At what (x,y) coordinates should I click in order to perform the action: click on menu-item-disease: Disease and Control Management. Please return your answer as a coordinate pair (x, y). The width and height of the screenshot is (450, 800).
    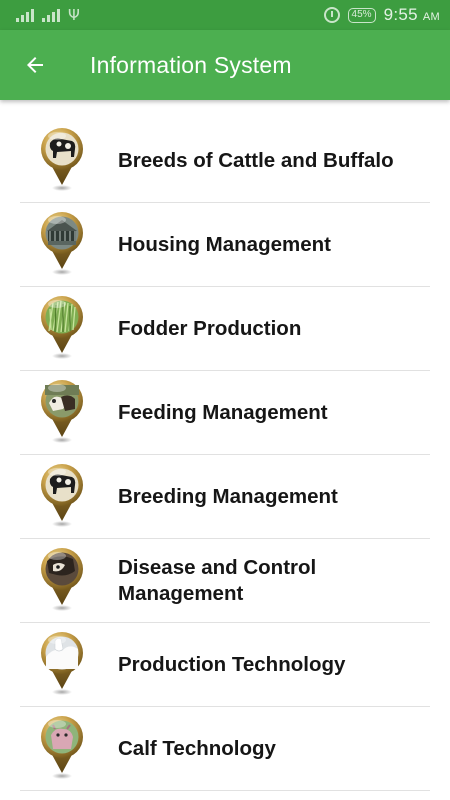
    Looking at the image, I should click on (225, 581).